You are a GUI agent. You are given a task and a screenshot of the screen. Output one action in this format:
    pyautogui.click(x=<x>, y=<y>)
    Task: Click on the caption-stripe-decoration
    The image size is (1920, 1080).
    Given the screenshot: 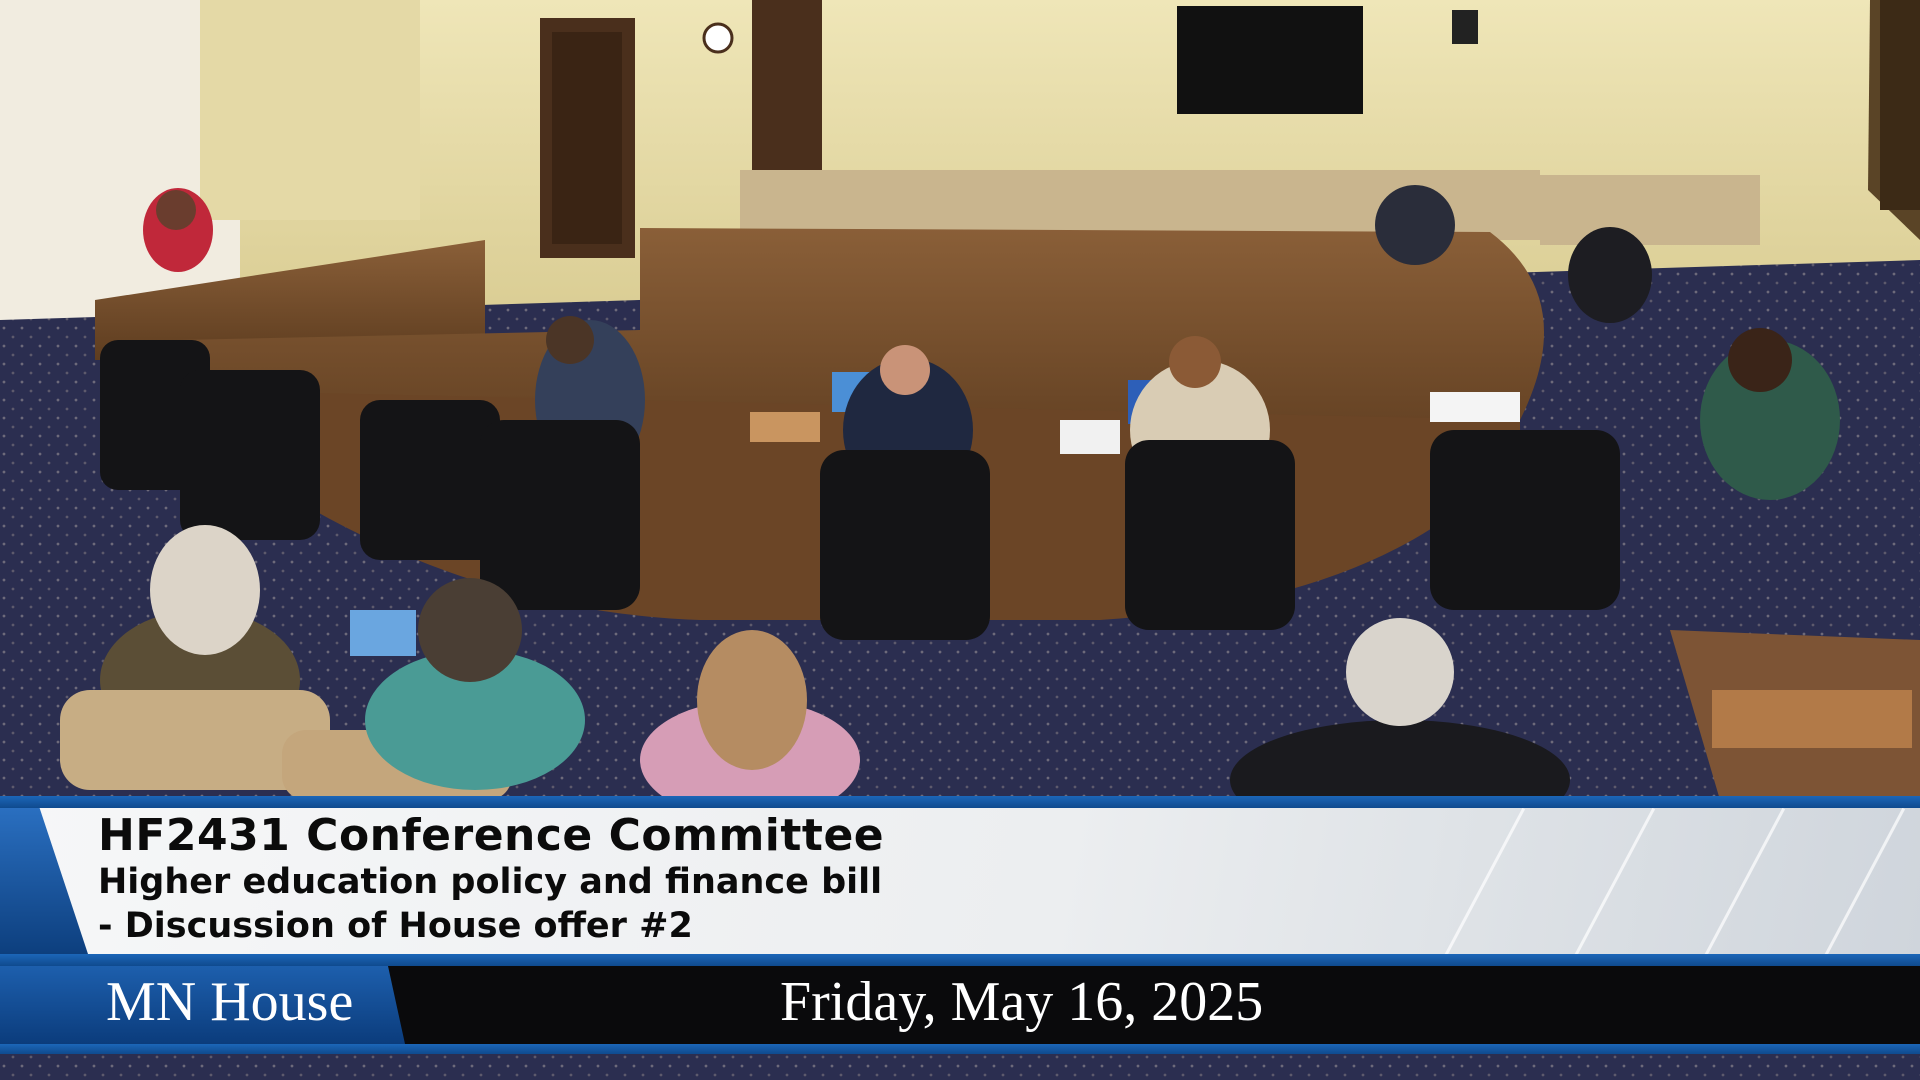 What is the action you would take?
    pyautogui.click(x=1640, y=881)
    